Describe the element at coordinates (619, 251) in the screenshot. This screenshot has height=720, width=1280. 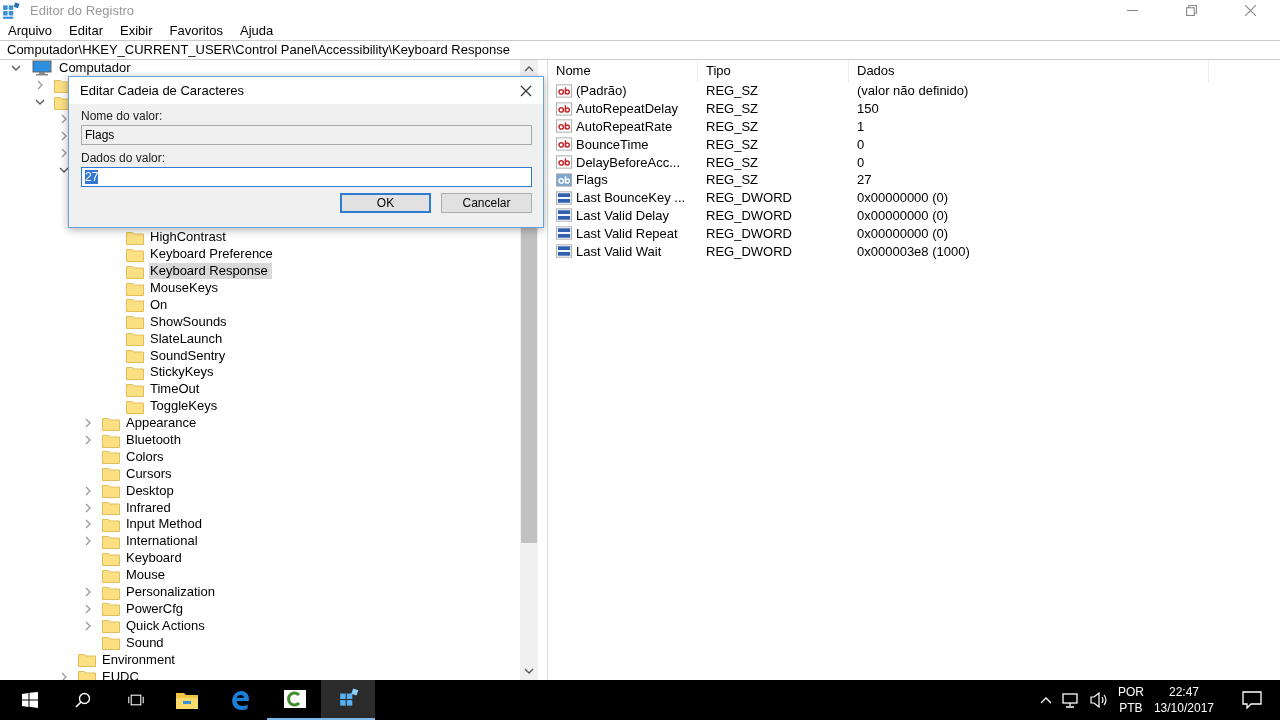
I see `value-name: Last Valid Wait` at that location.